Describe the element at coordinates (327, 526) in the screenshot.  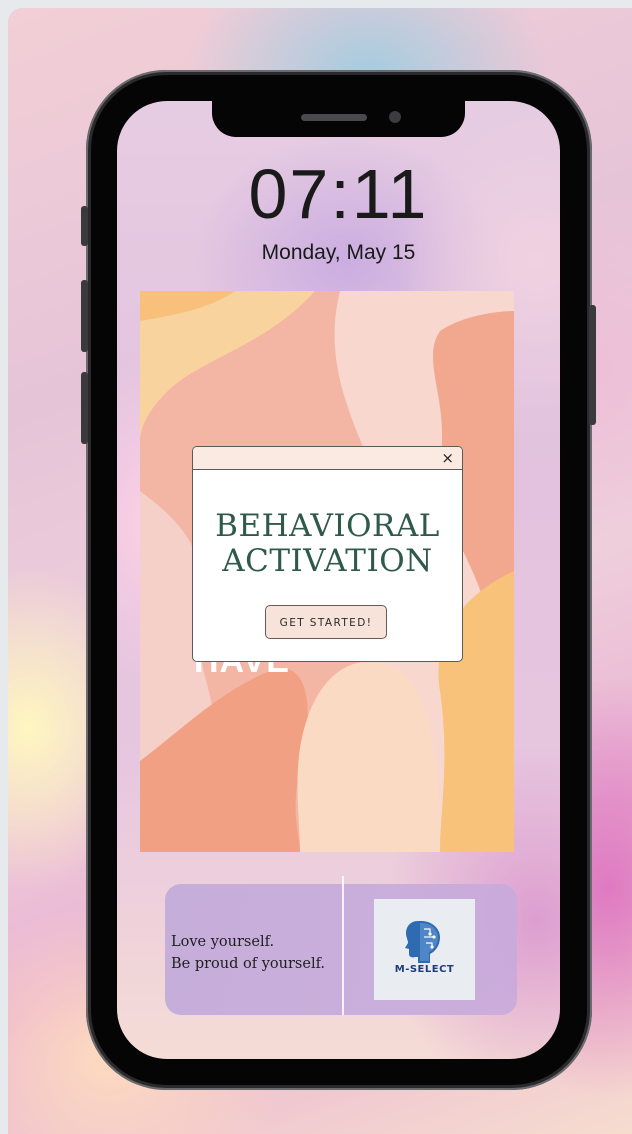
I see `popup-title-line1: BEHAVIORAL` at that location.